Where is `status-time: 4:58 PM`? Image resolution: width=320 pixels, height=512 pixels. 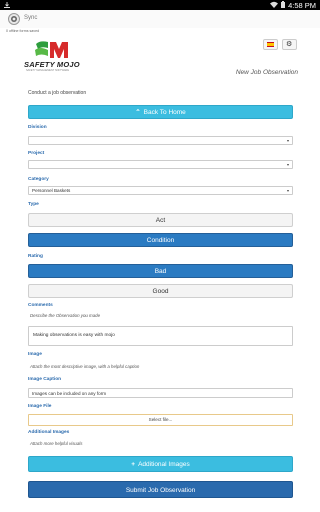 status-time: 4:58 PM is located at coordinates (302, 5).